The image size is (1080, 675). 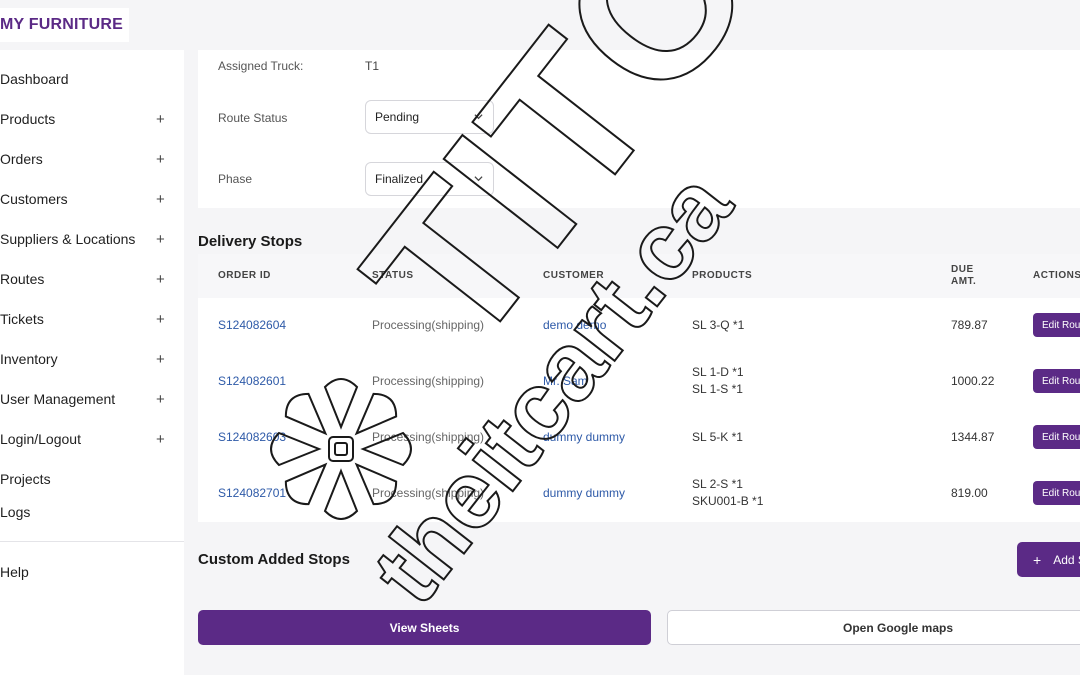 What do you see at coordinates (21, 159) in the screenshot?
I see `sidebar-item-label: Orders` at bounding box center [21, 159].